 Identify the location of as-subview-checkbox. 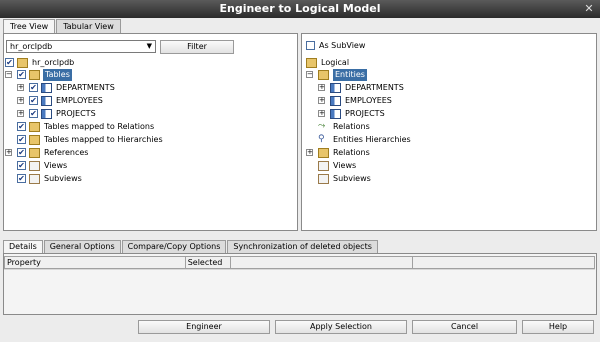
(310, 45).